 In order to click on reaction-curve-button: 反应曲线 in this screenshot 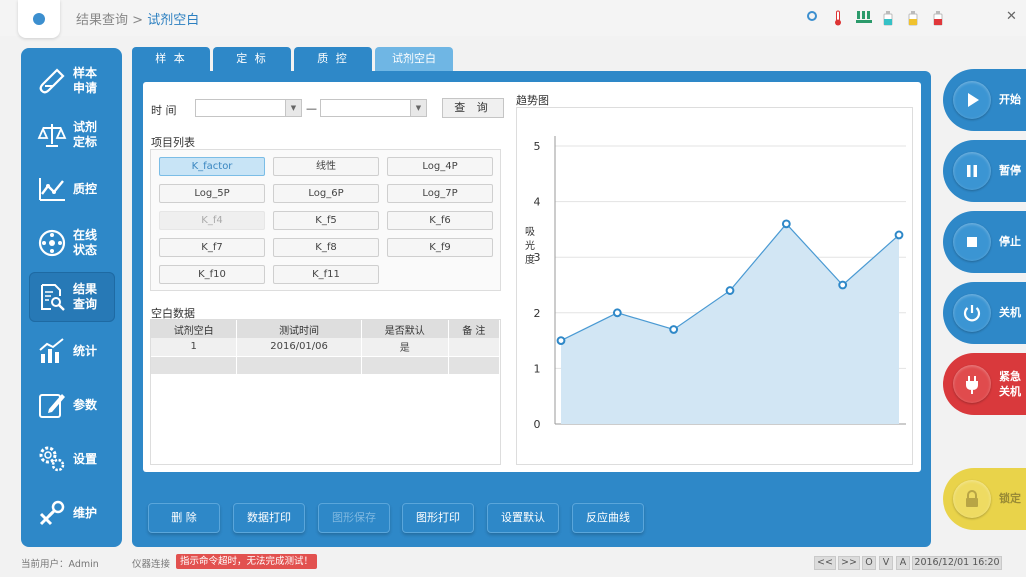, I will do `click(608, 518)`.